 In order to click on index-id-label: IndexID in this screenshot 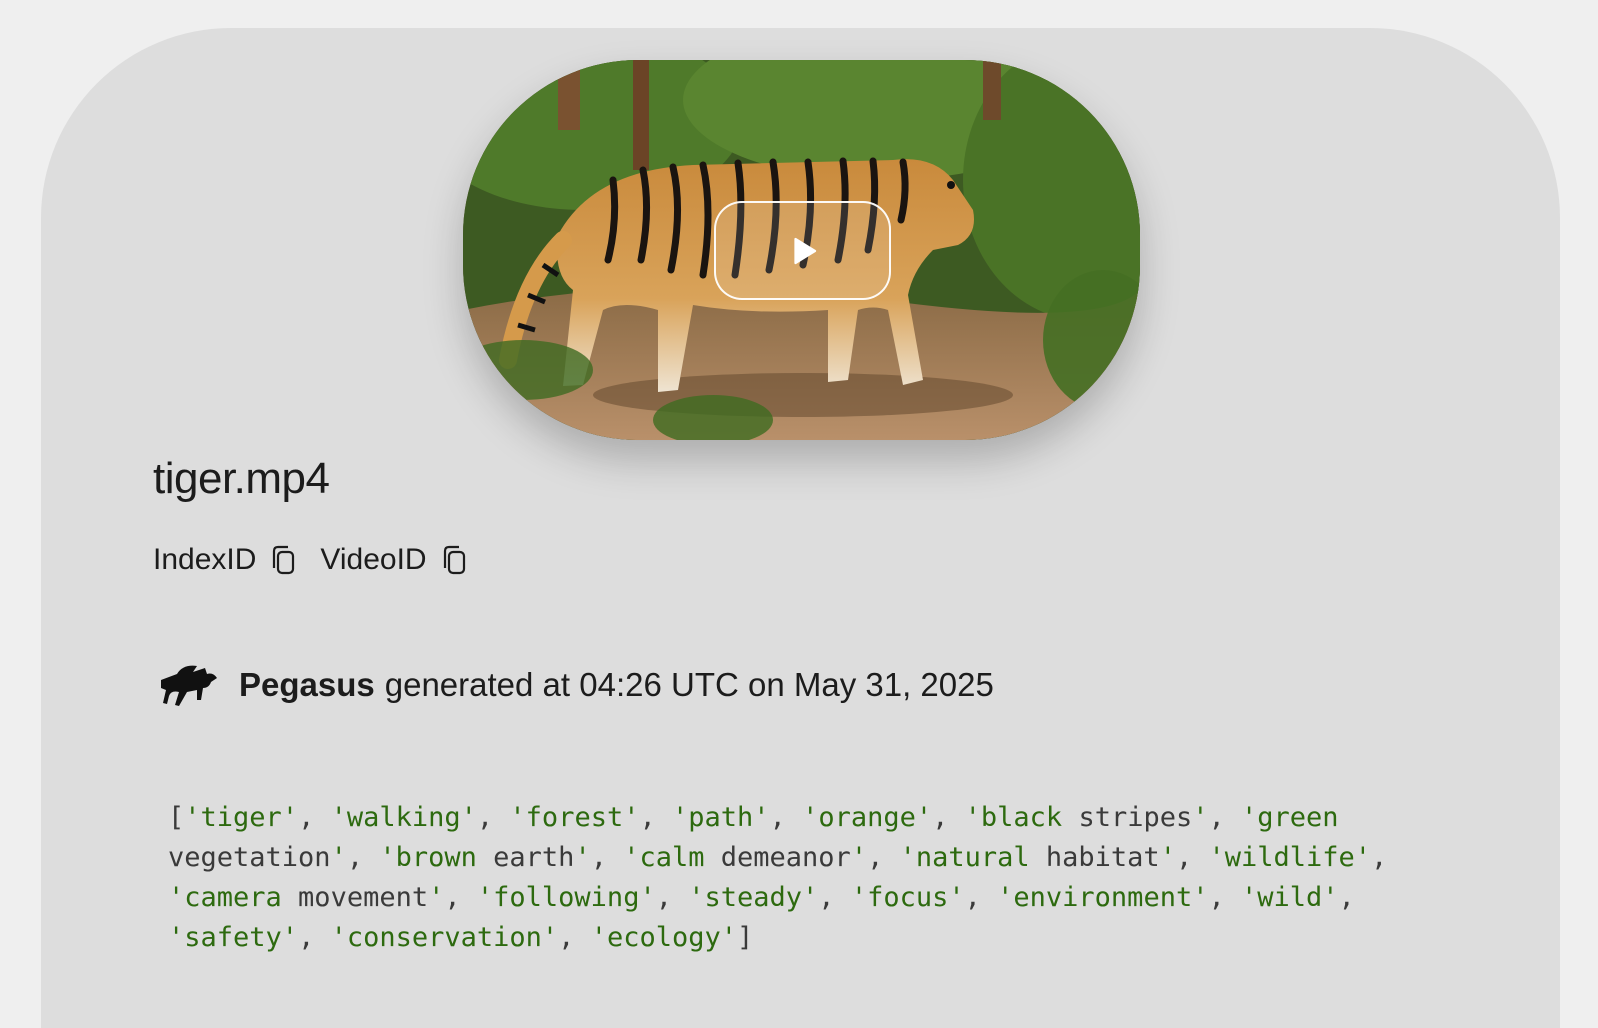, I will do `click(205, 559)`.